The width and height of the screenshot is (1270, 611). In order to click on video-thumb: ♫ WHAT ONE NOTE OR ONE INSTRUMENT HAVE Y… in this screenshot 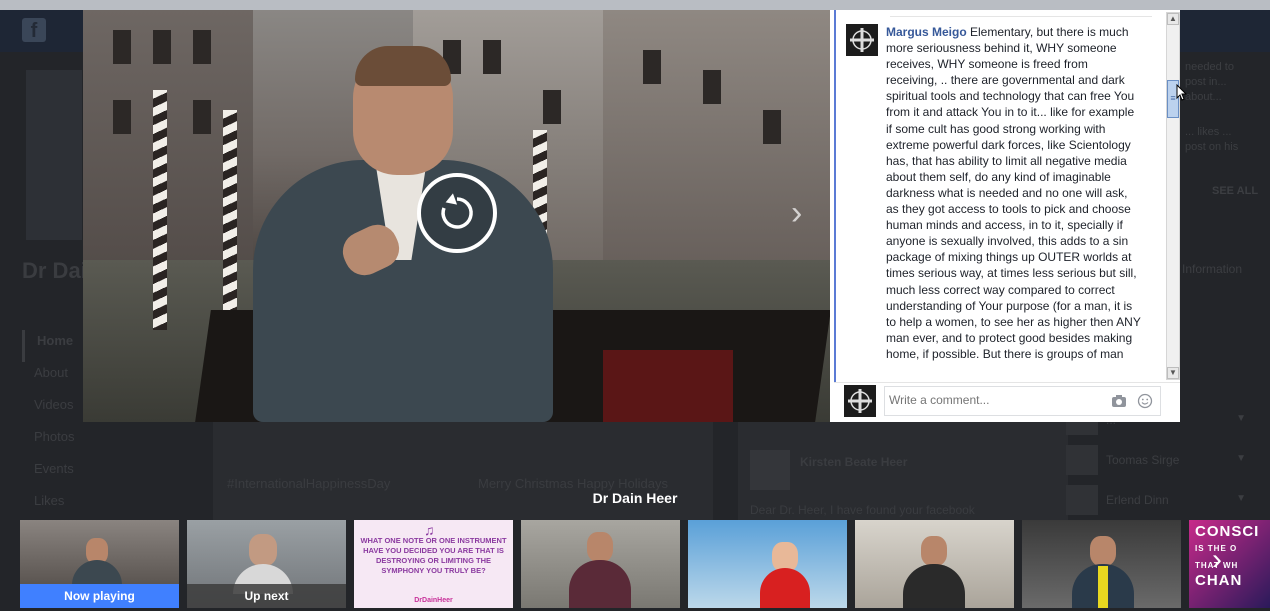, I will do `click(433, 564)`.